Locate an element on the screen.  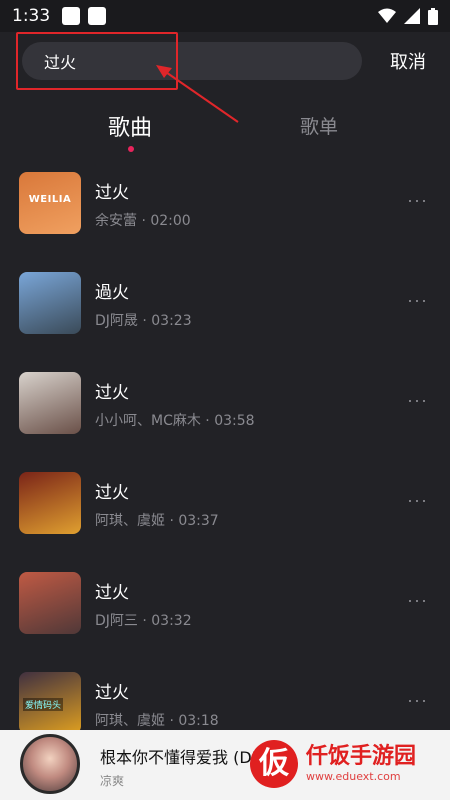
search-query: 过火 is located at coordinates (60, 62).